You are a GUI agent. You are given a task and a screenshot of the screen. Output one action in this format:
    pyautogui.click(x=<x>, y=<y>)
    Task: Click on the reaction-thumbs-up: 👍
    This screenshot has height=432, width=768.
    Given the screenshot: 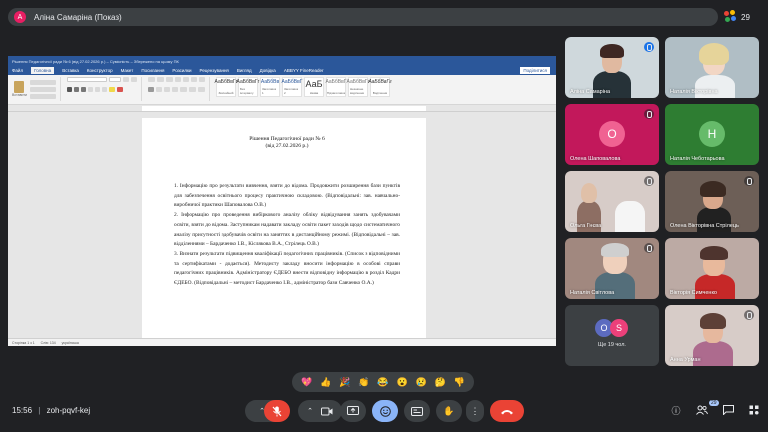 What is the action you would take?
    pyautogui.click(x=325, y=382)
    